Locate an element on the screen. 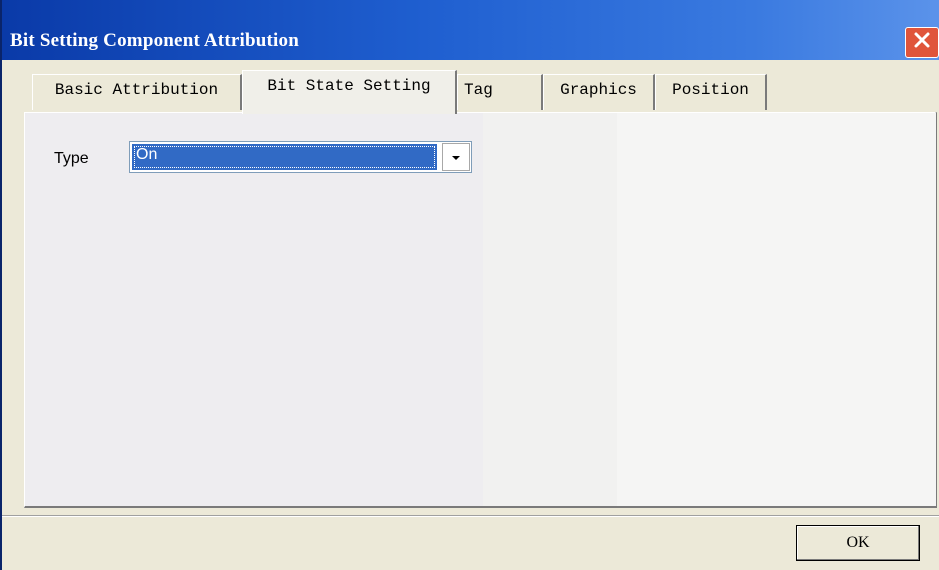  tab-label: Bit State Setting is located at coordinates (349, 86).